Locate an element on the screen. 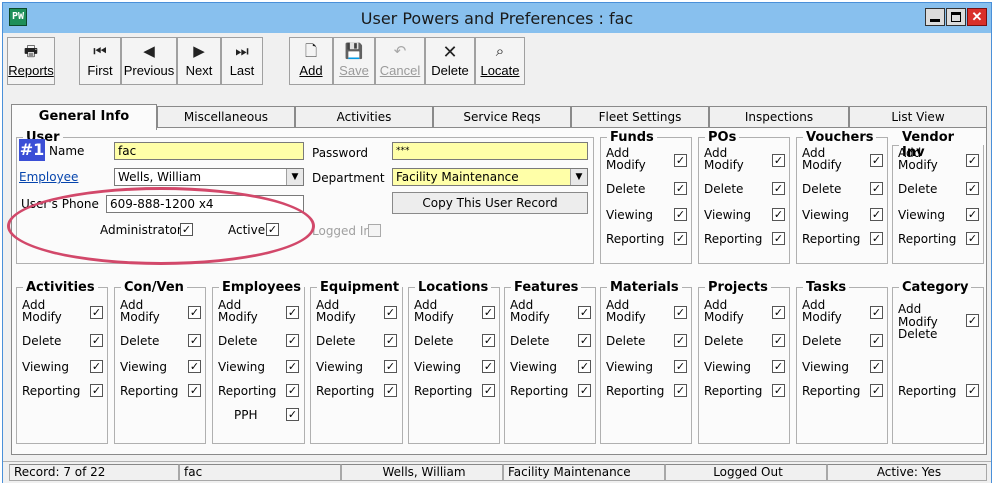  employees-reporting-checkbox: ✓ is located at coordinates (292, 390).